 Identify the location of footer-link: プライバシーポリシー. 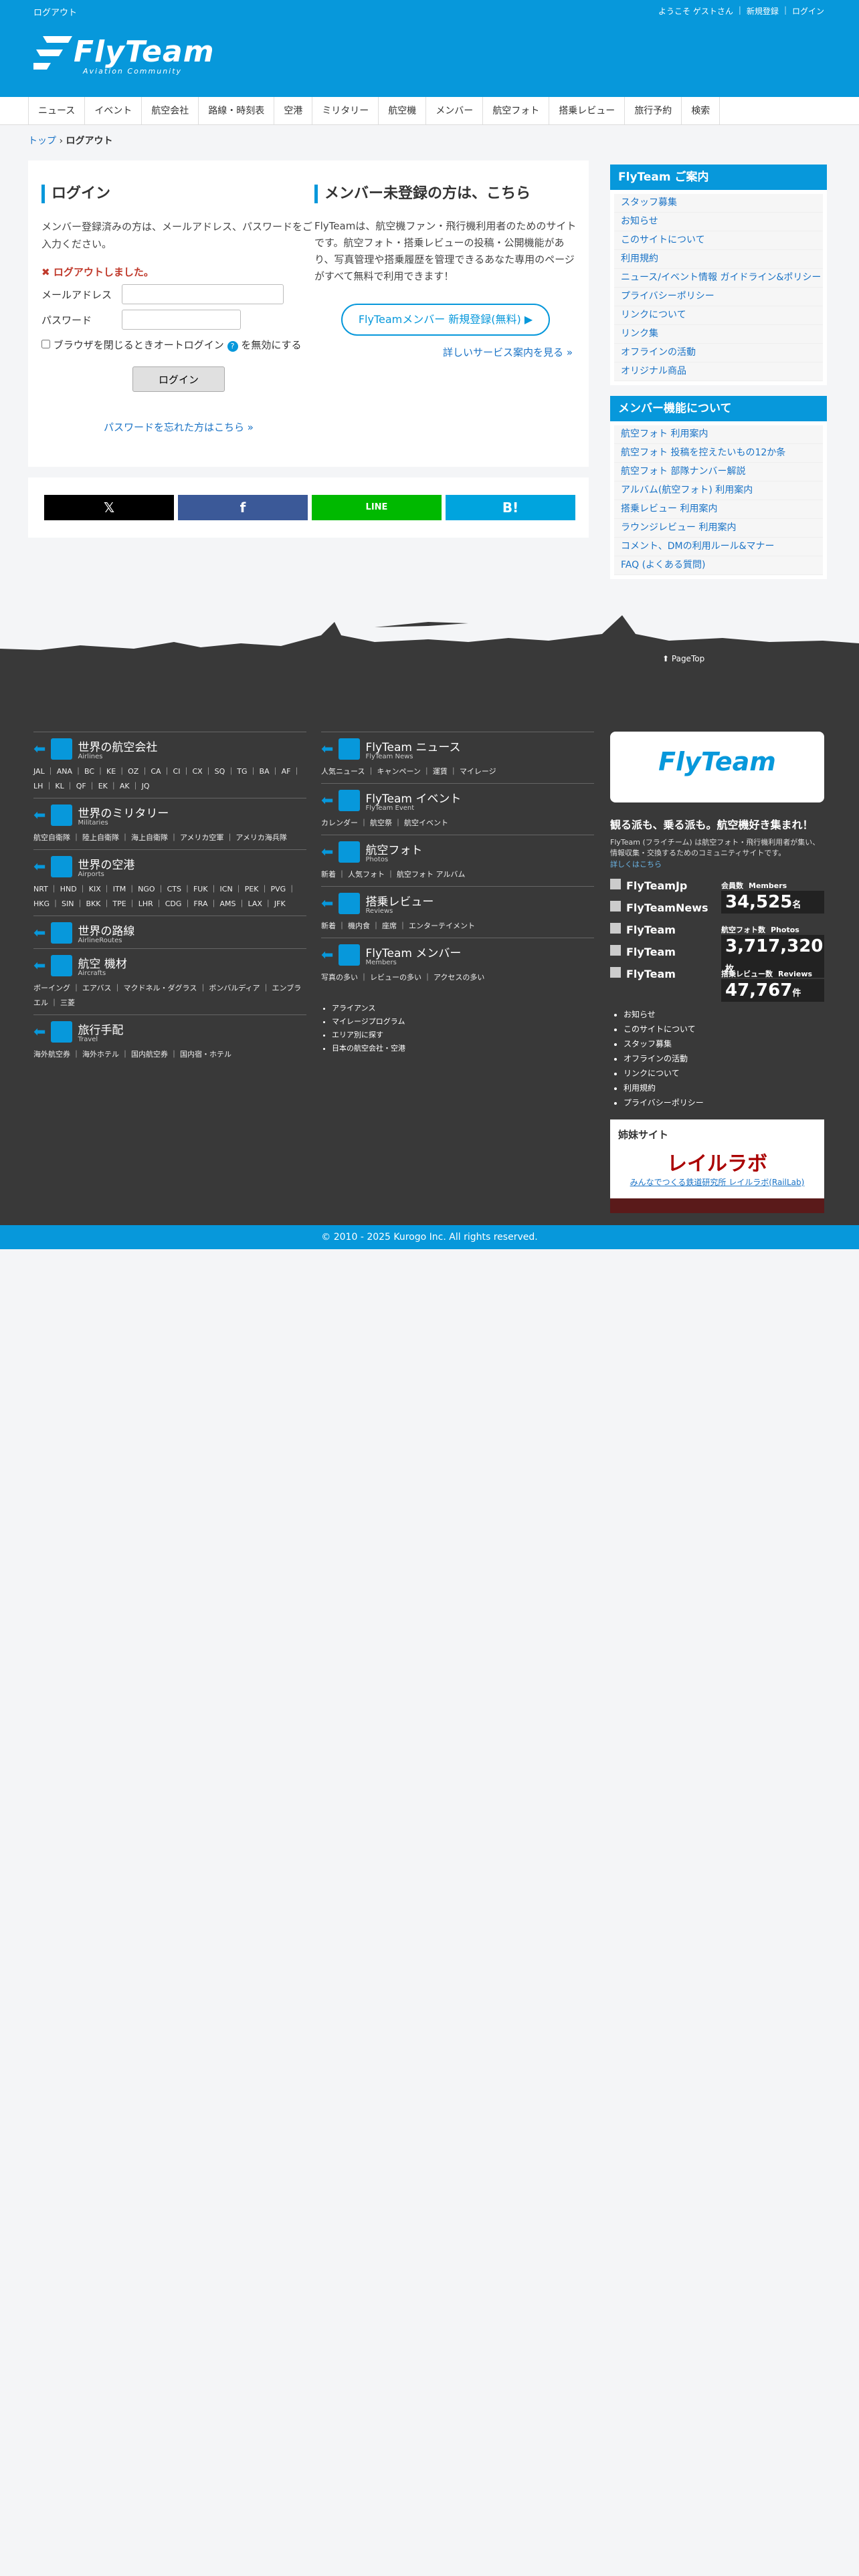
(664, 1102).